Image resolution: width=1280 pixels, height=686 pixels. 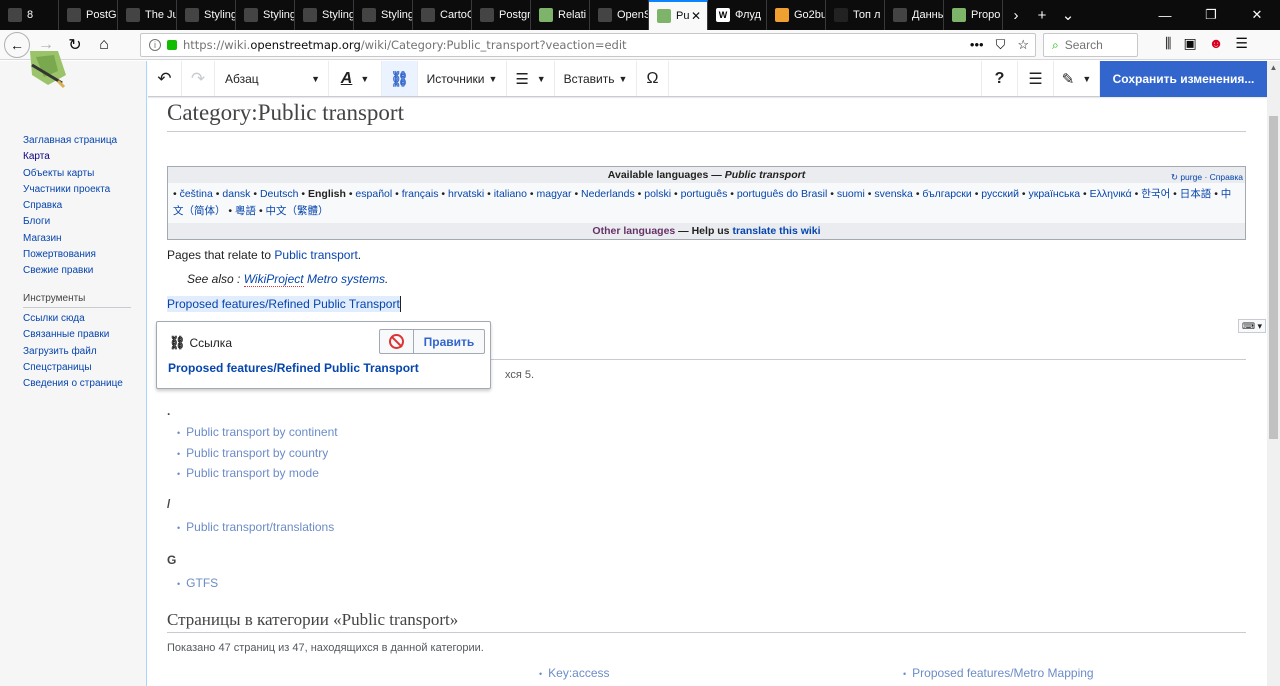 I want to click on language-link: Deutsch, so click(x=279, y=194).